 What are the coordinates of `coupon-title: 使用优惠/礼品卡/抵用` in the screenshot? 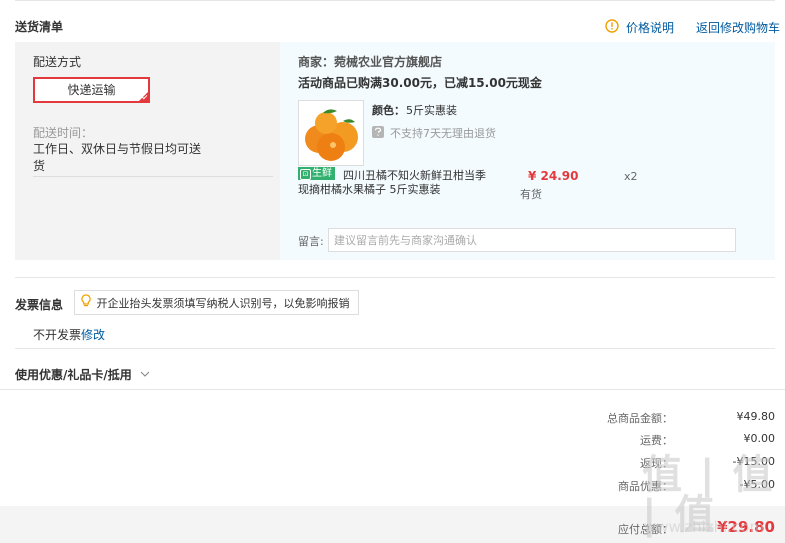 It's located at (73, 375).